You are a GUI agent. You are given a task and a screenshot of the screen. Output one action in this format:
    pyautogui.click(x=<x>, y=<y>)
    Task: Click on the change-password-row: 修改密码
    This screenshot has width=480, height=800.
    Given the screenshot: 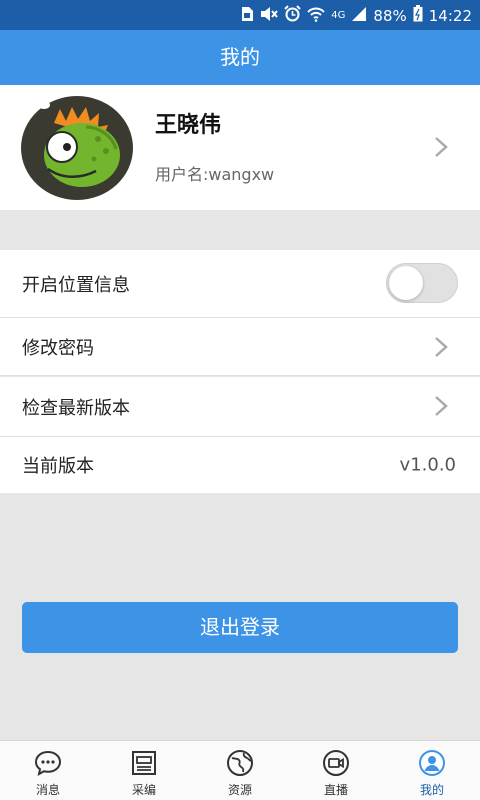 What is the action you would take?
    pyautogui.click(x=240, y=347)
    